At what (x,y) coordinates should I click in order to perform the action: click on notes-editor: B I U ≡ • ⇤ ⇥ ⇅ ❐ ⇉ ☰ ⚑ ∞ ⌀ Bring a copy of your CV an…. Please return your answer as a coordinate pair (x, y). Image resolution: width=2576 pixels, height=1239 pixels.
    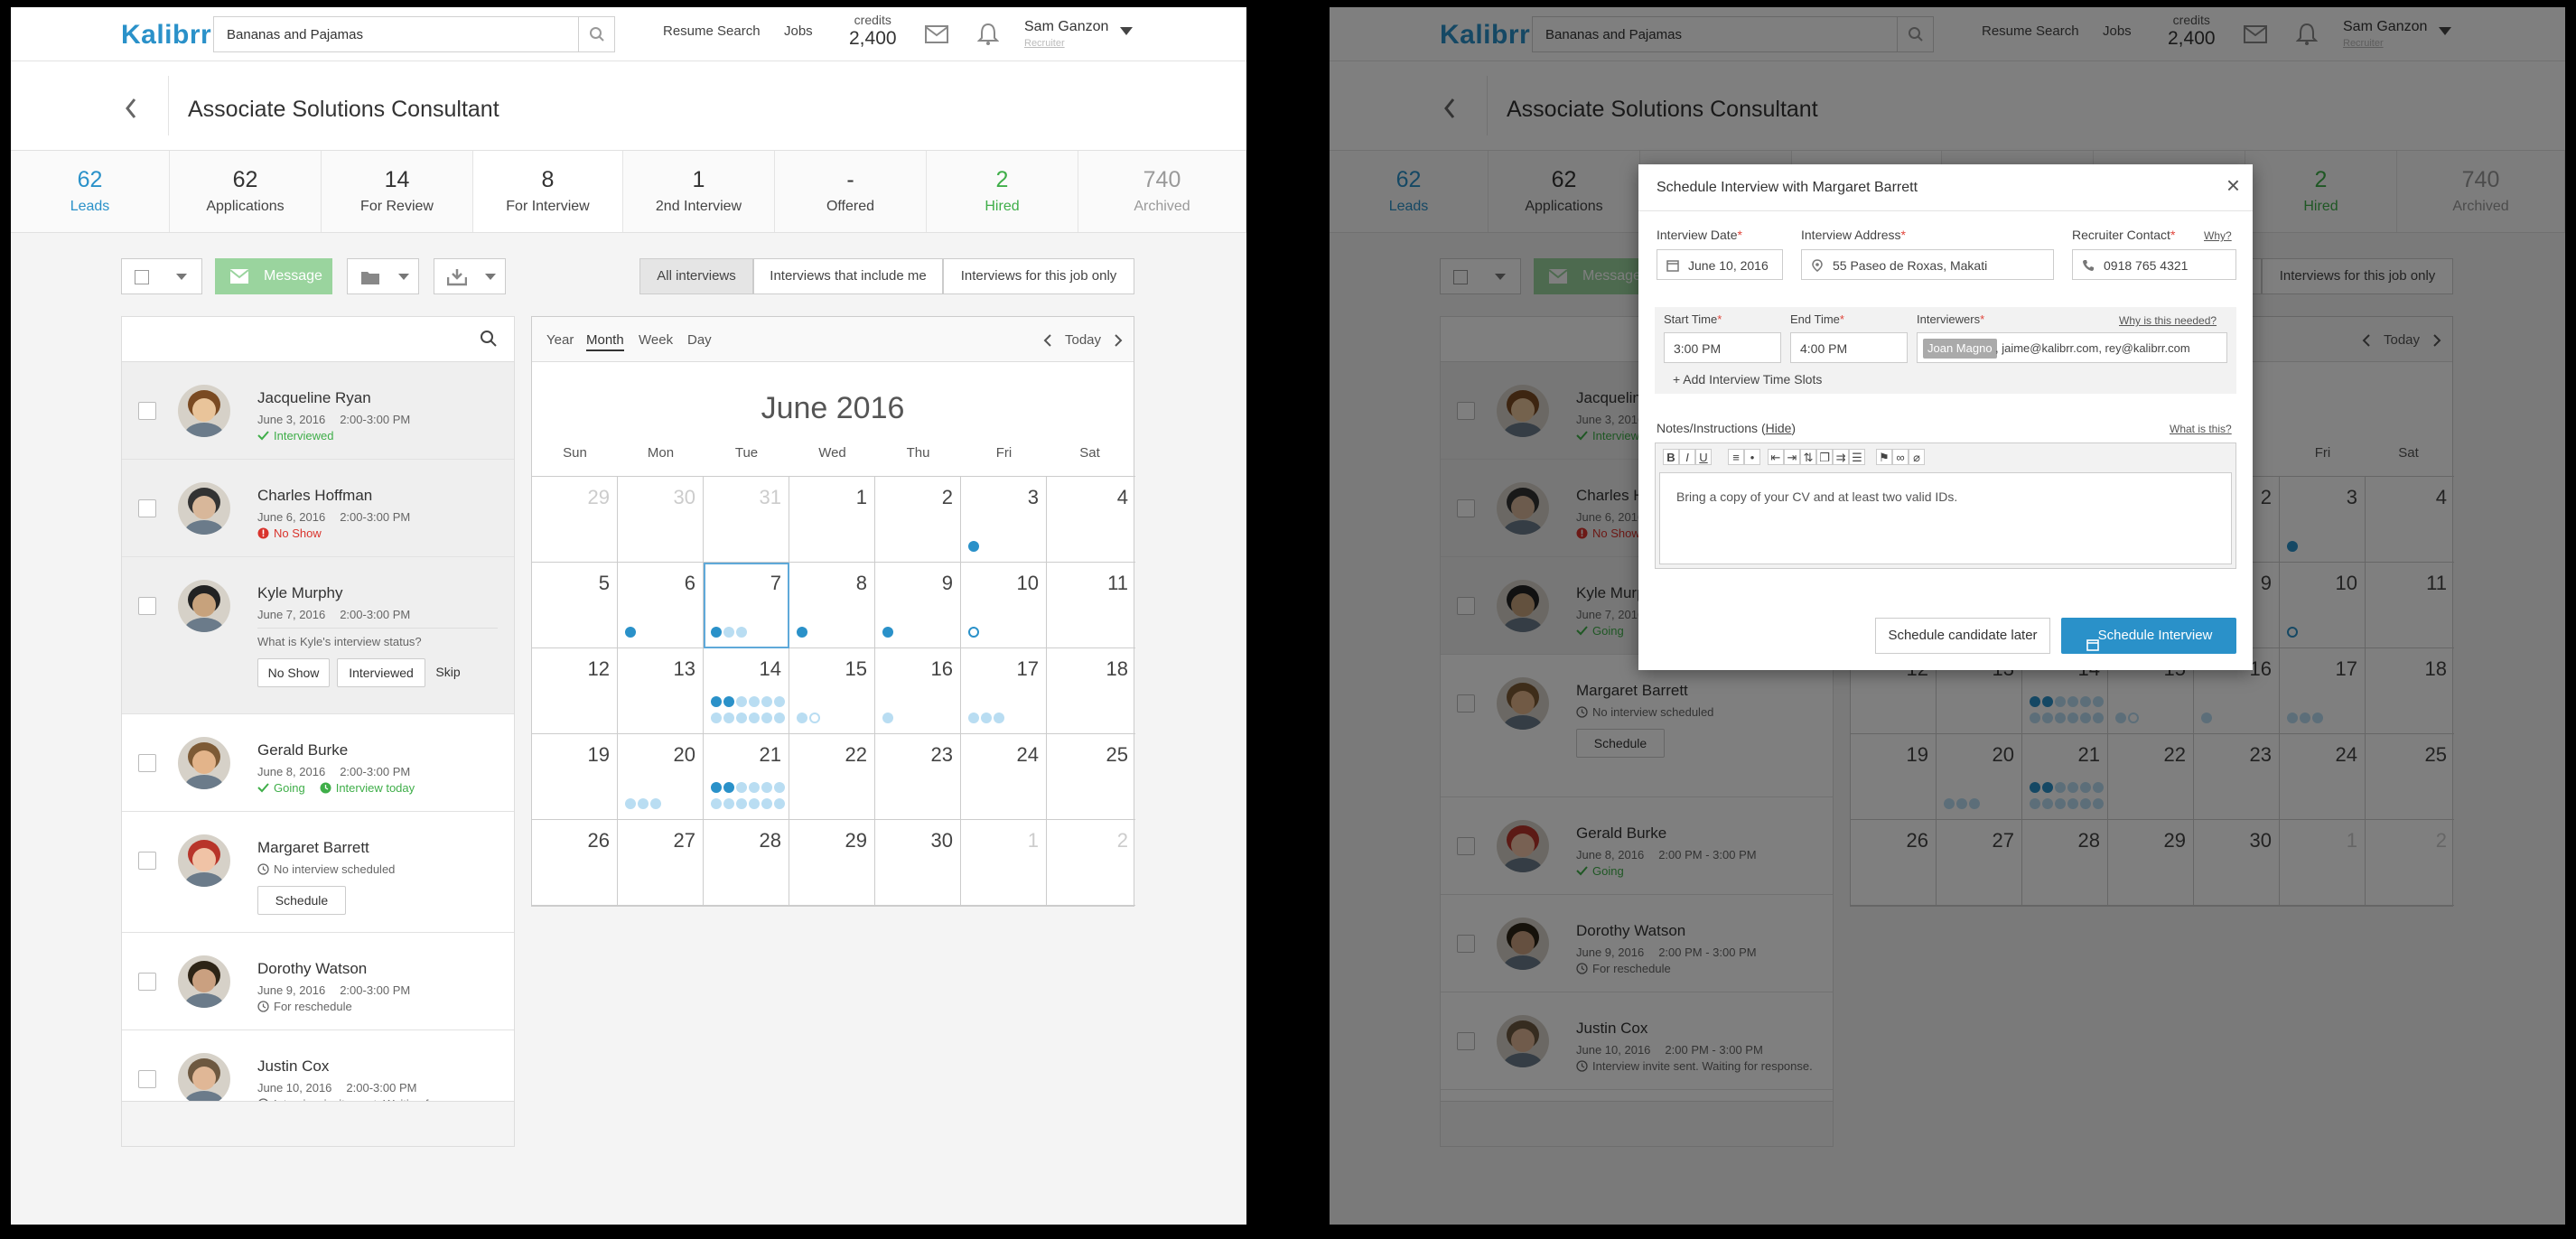
    Looking at the image, I should click on (1946, 505).